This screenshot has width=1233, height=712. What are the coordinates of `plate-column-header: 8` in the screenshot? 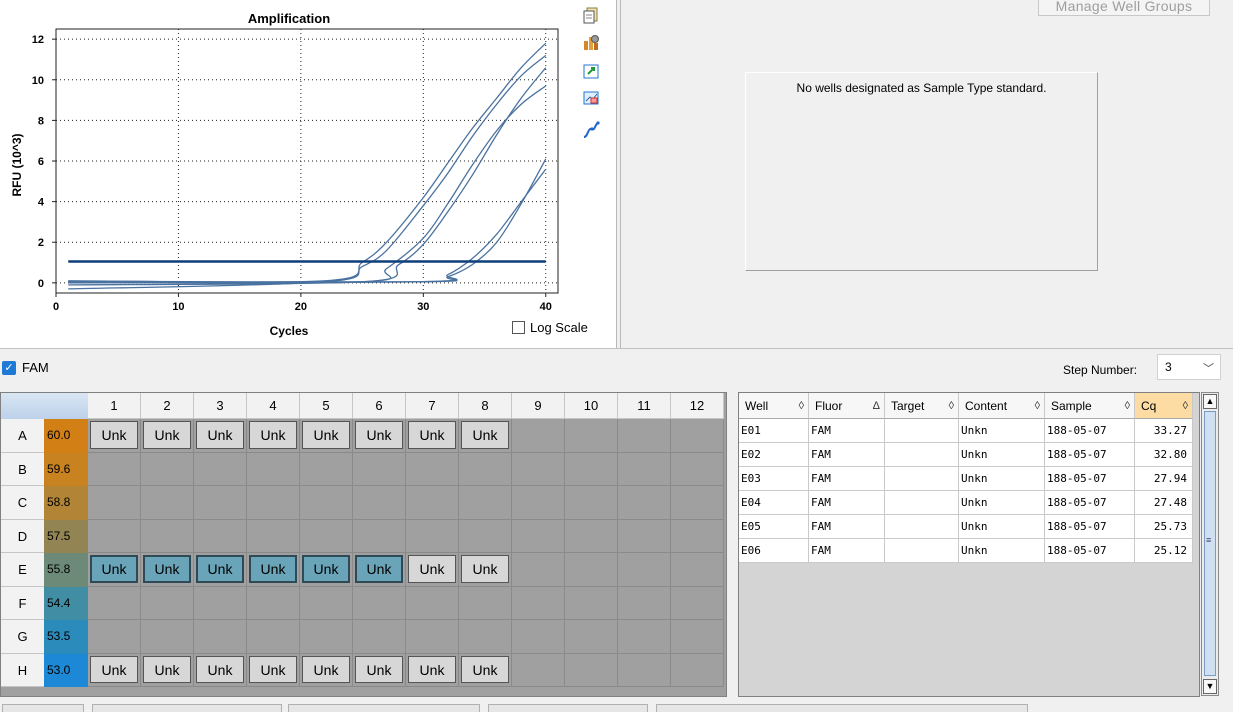 It's located at (485, 406).